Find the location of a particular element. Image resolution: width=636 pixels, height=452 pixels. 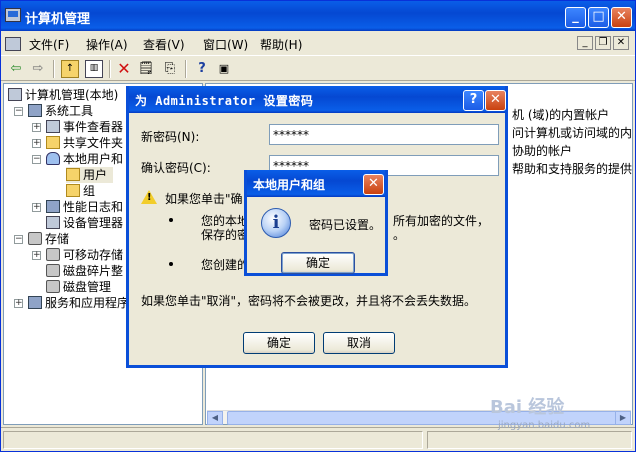

toolbar: ⇦ ⇨ ↑ ▥ ✕ 🗒 ⎘ ? ▣ is located at coordinates (318, 68).